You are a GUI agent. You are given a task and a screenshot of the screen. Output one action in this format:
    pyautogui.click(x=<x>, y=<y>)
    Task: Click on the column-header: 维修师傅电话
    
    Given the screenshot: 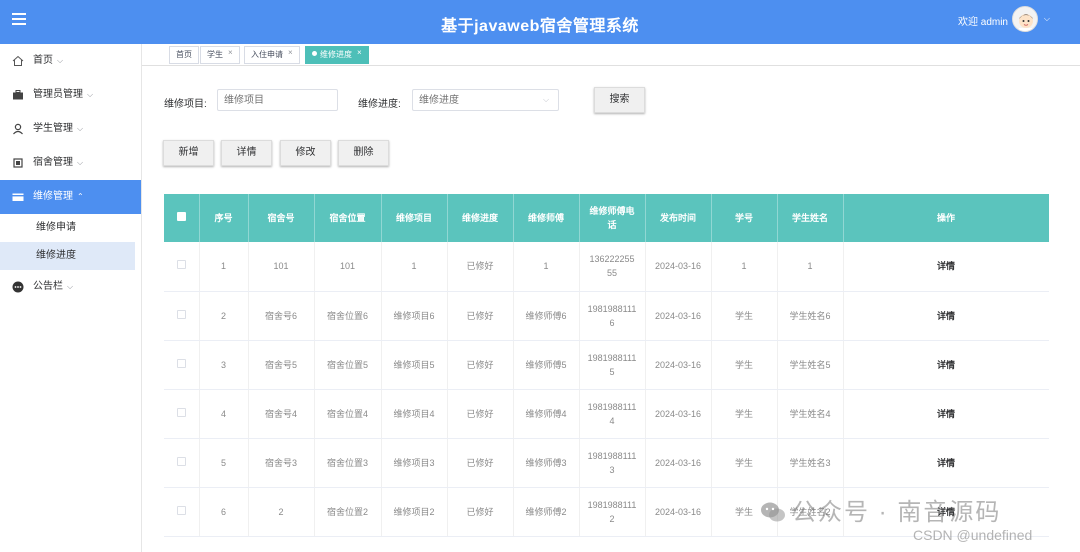 What is the action you would take?
    pyautogui.click(x=612, y=218)
    